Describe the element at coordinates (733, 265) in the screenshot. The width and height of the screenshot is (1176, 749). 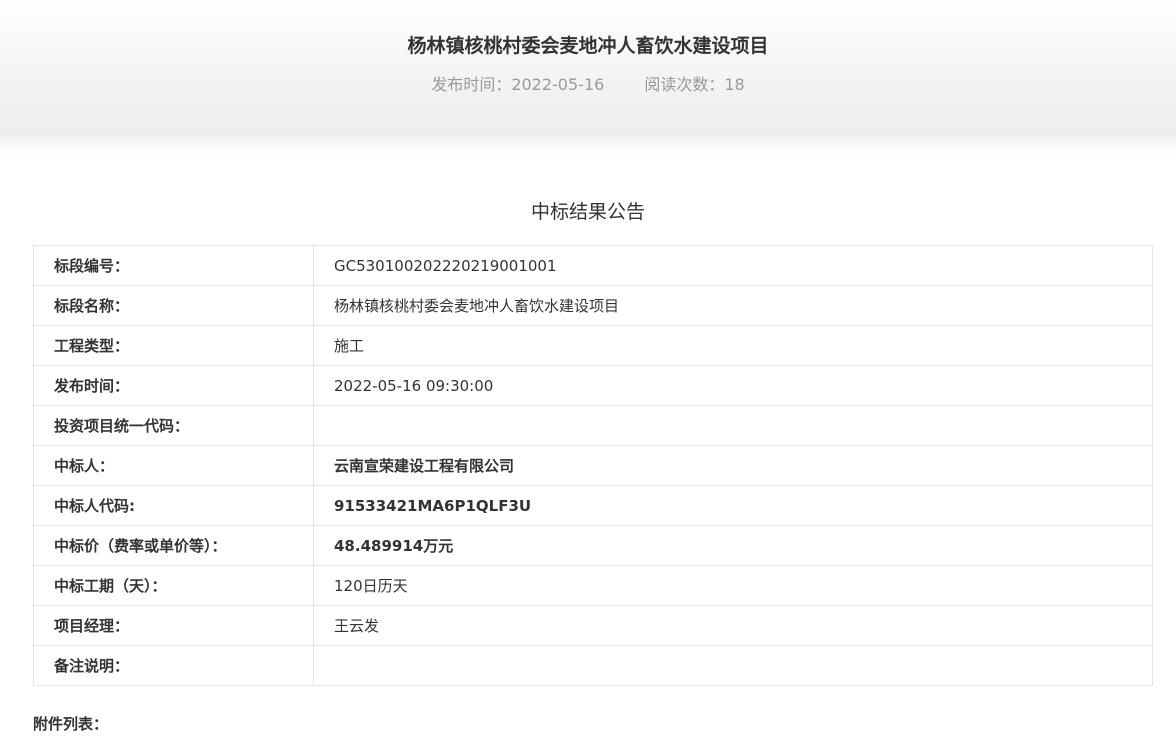
I see `row-value: GC530100202220219001001` at that location.